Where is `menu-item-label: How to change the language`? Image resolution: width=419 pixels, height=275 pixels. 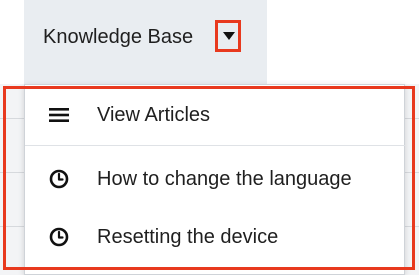 menu-item-label: How to change the language is located at coordinates (224, 179).